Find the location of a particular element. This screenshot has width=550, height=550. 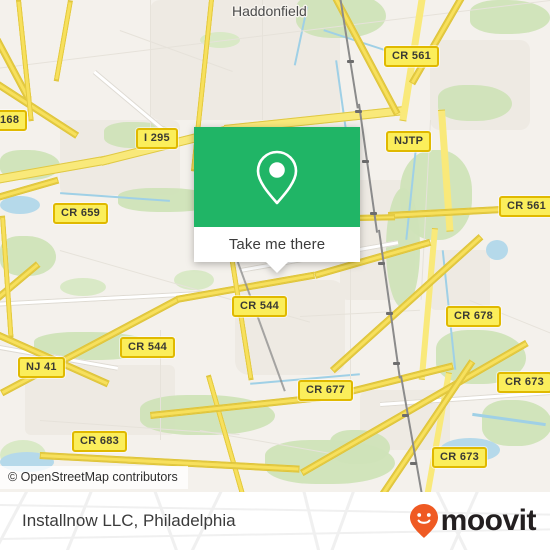

road-shield: CR 659 is located at coordinates (81, 213).